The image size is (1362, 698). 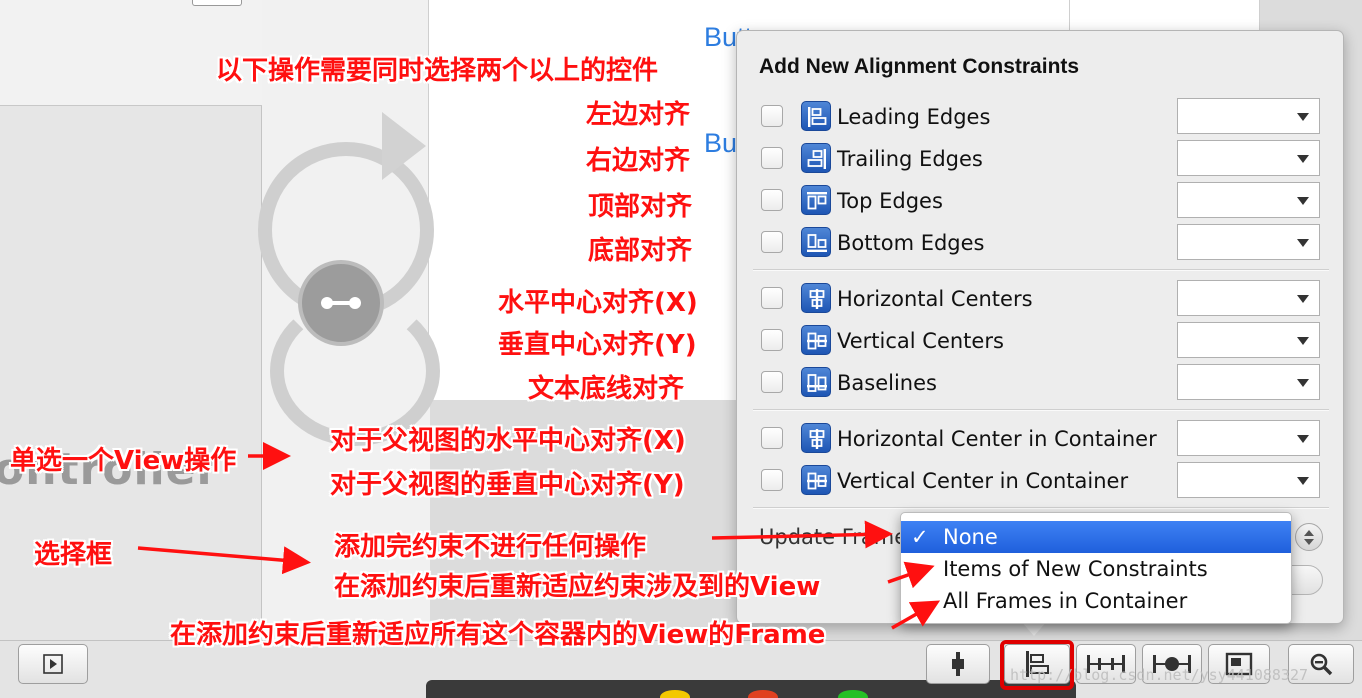 I want to click on annotation-leading: 左边对齐, so click(x=638, y=115).